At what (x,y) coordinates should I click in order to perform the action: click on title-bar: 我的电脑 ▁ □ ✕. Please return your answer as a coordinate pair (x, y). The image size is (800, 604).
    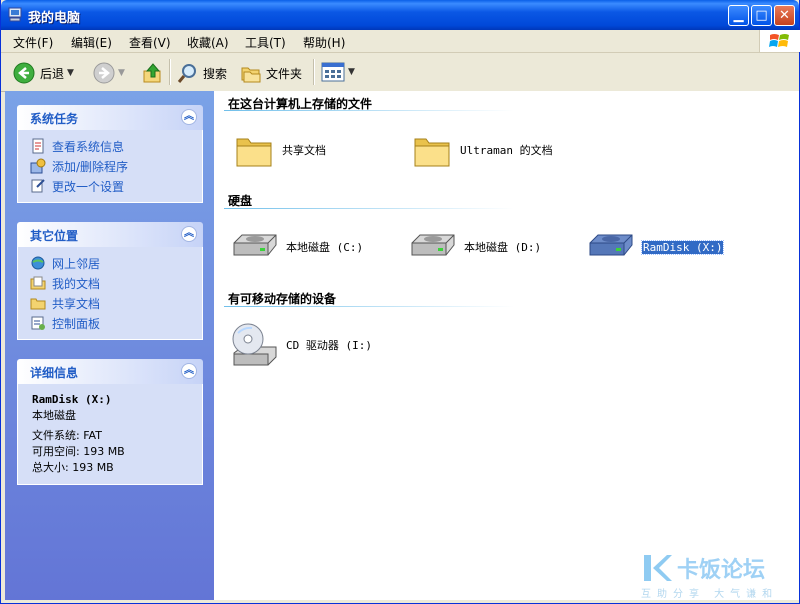
    Looking at the image, I should click on (400, 15).